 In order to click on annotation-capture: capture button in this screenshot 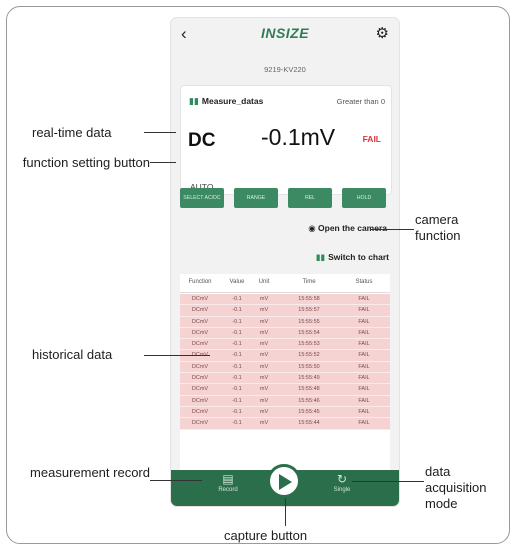, I will do `click(266, 535)`.